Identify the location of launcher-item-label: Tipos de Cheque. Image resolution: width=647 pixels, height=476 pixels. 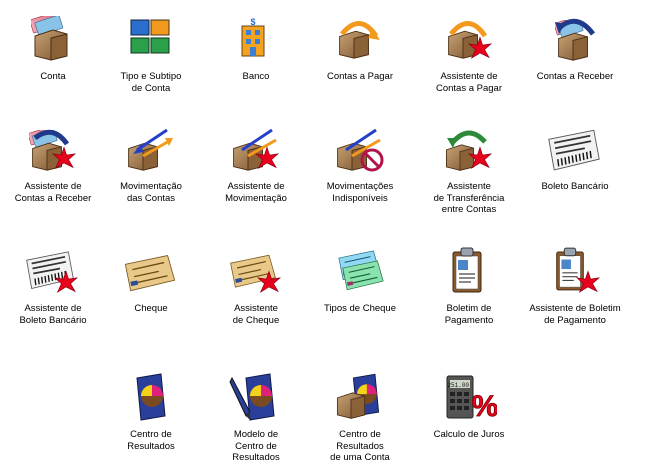
(359, 308).